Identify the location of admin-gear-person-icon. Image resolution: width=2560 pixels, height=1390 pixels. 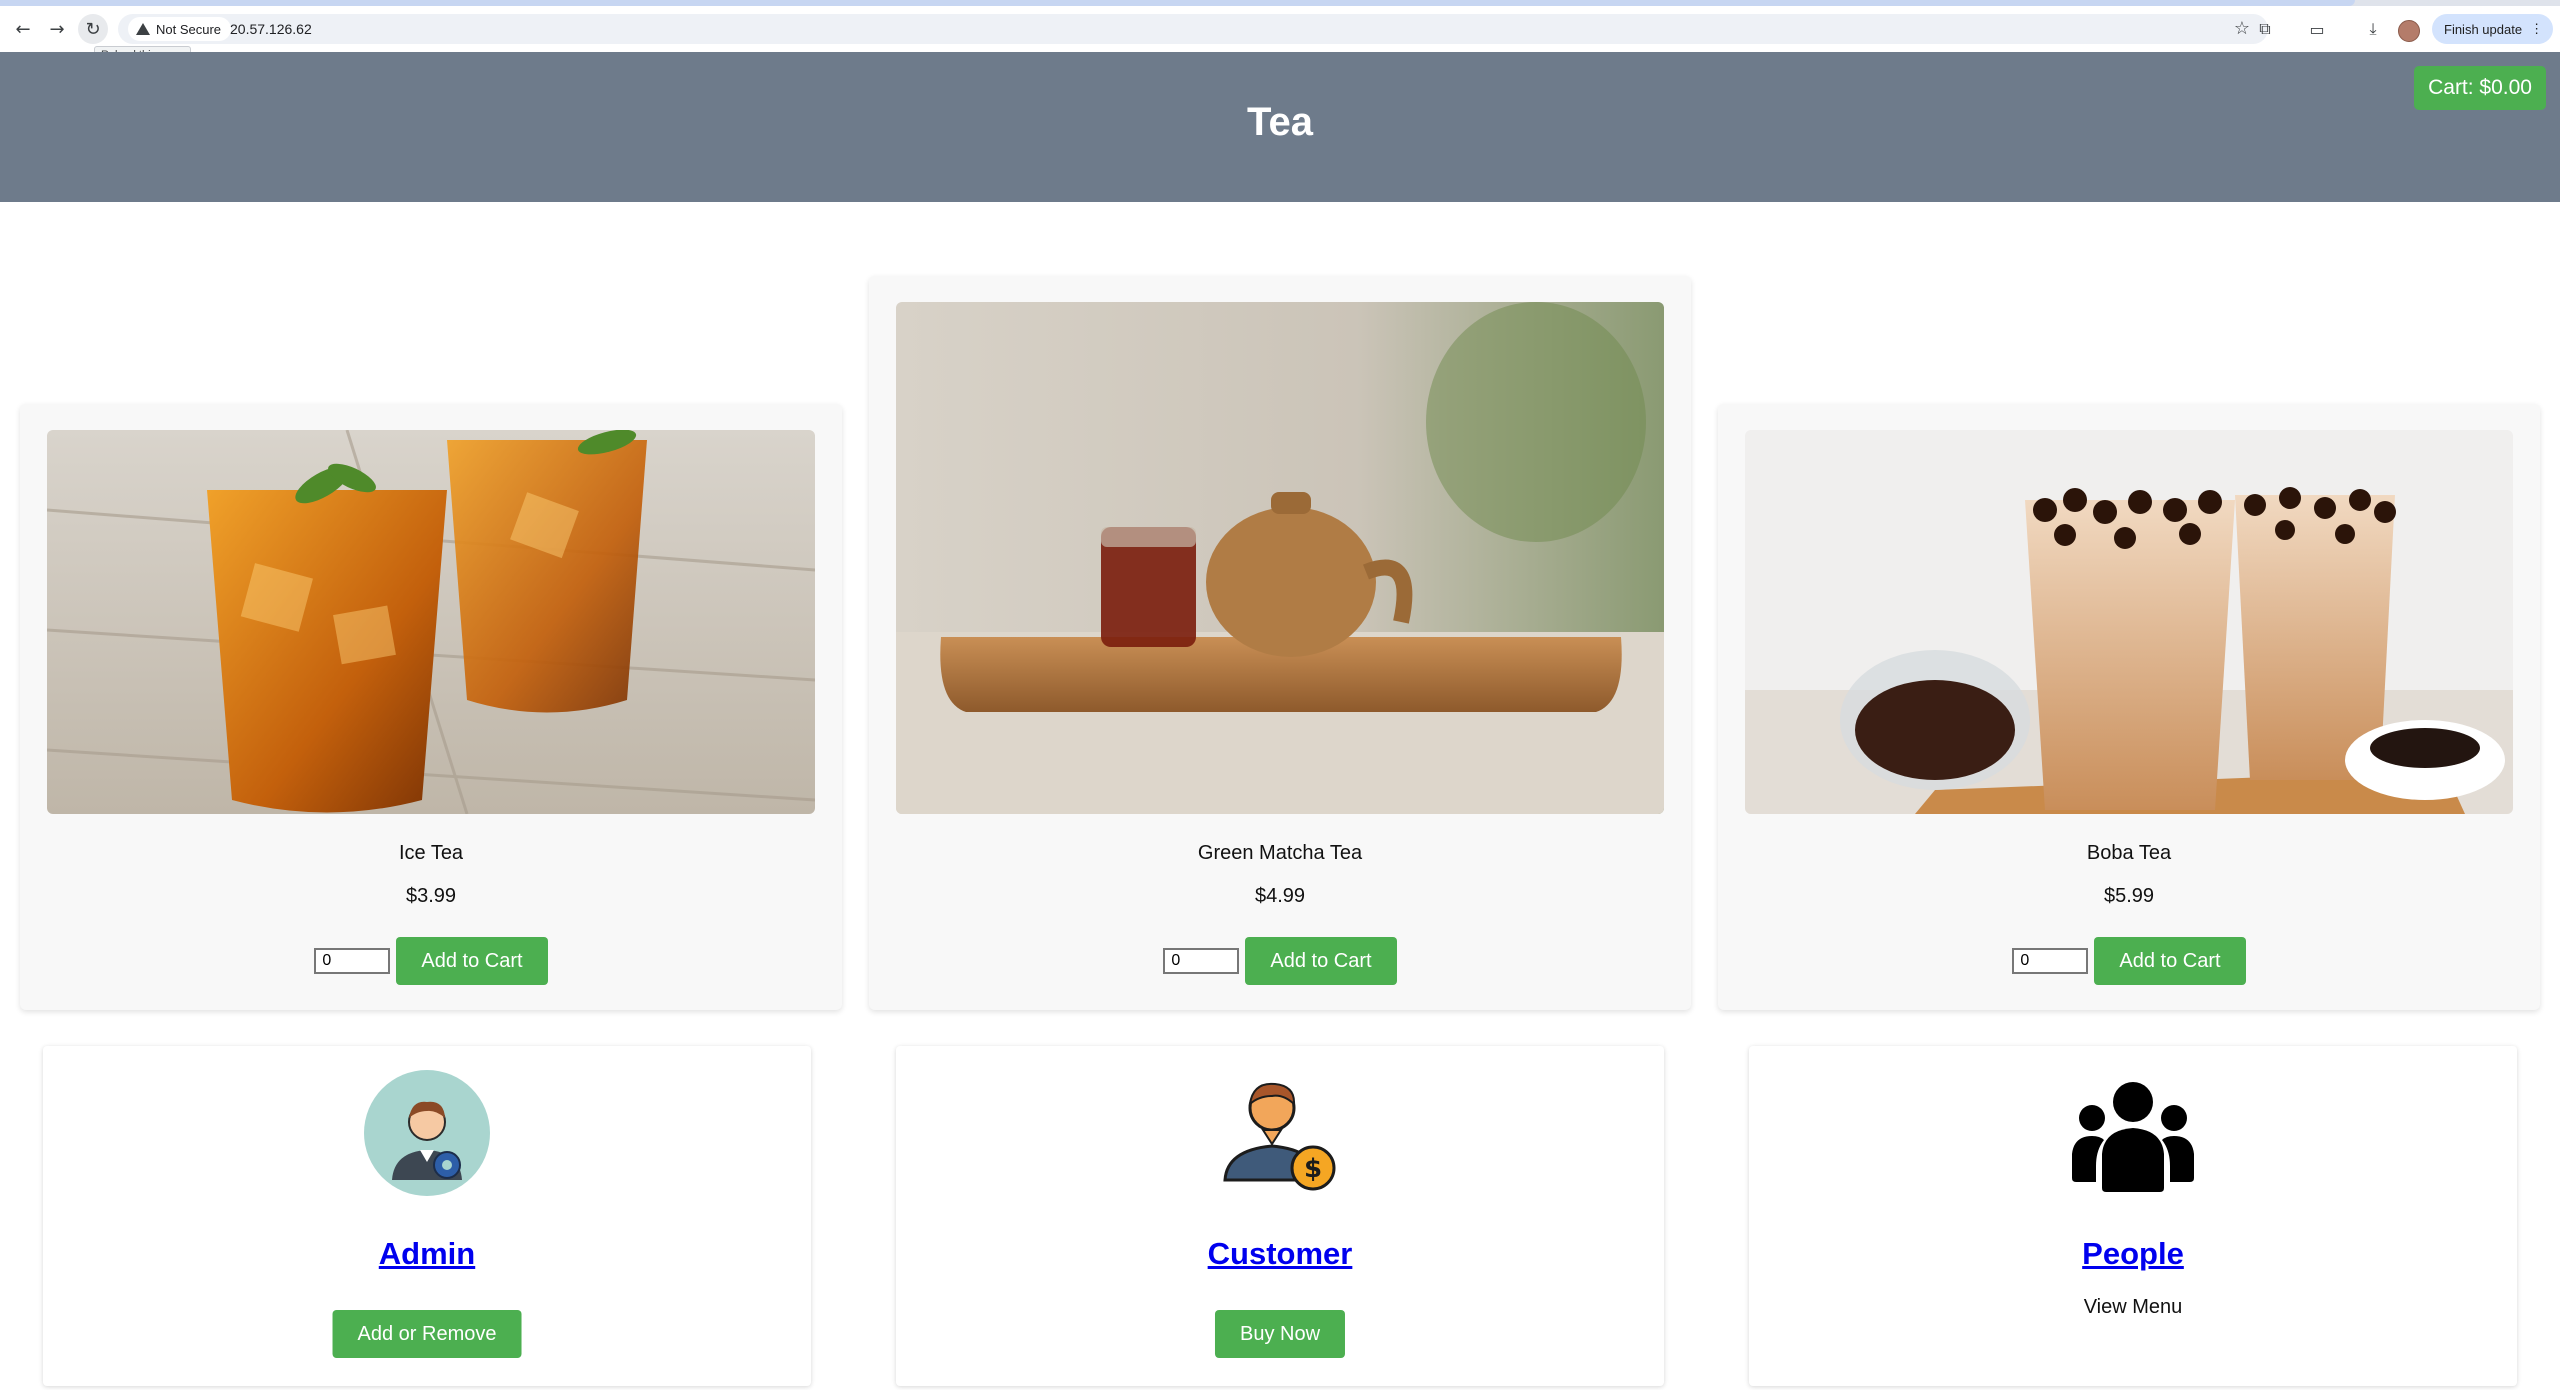
(427, 1133).